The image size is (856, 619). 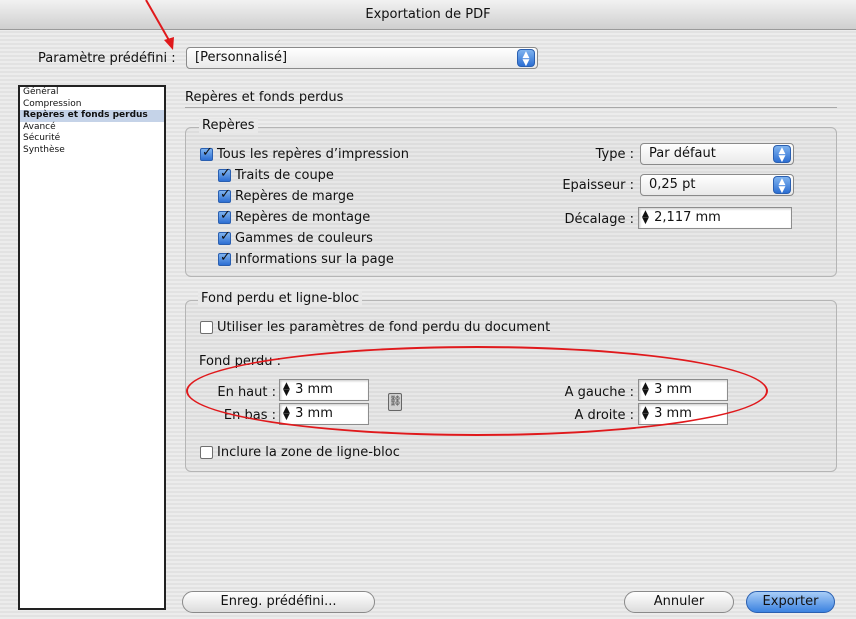 I want to click on bleed-marks-checkbox: ✓ Repères de marge, so click(x=286, y=195).